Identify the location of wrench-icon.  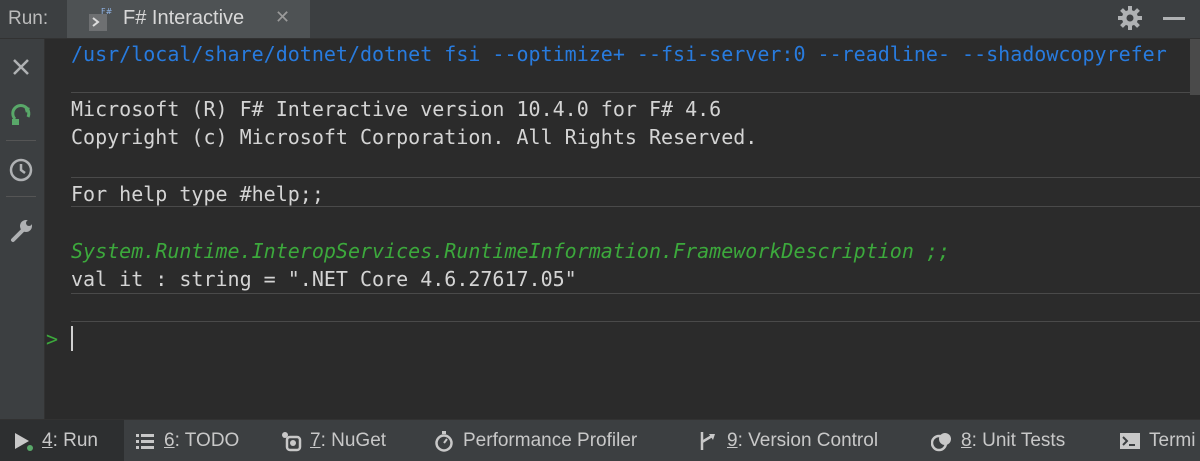
(21, 230).